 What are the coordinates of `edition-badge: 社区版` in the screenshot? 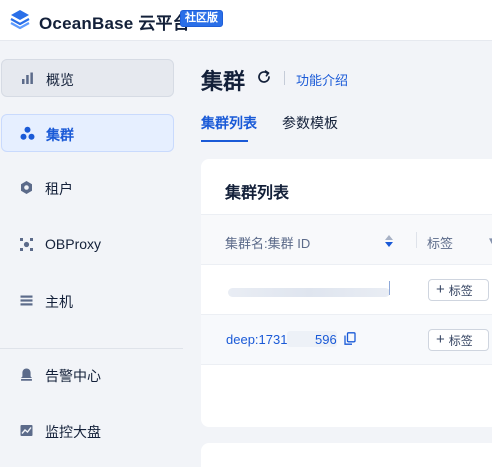 It's located at (201, 18).